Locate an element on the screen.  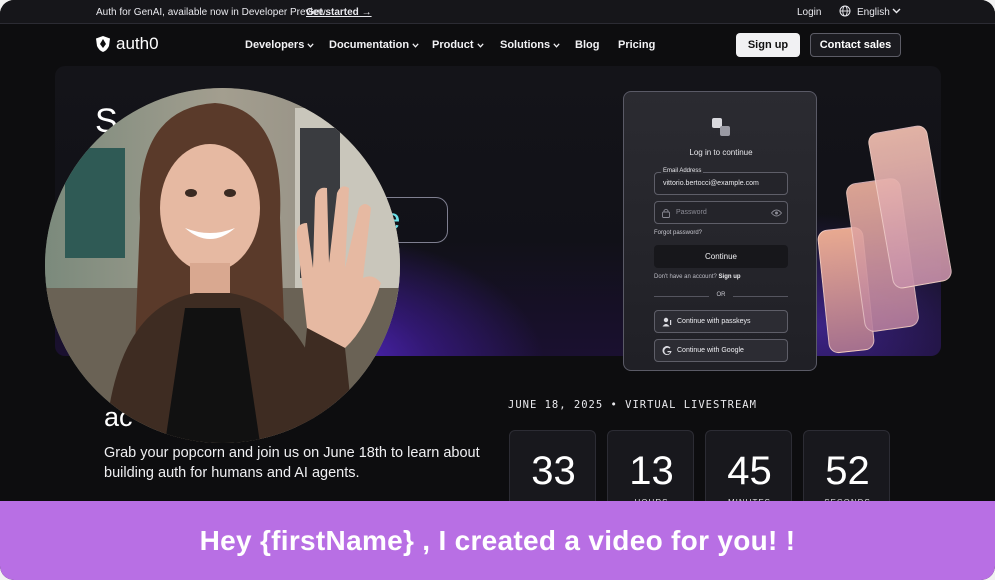
login-link: Login is located at coordinates (809, 12).